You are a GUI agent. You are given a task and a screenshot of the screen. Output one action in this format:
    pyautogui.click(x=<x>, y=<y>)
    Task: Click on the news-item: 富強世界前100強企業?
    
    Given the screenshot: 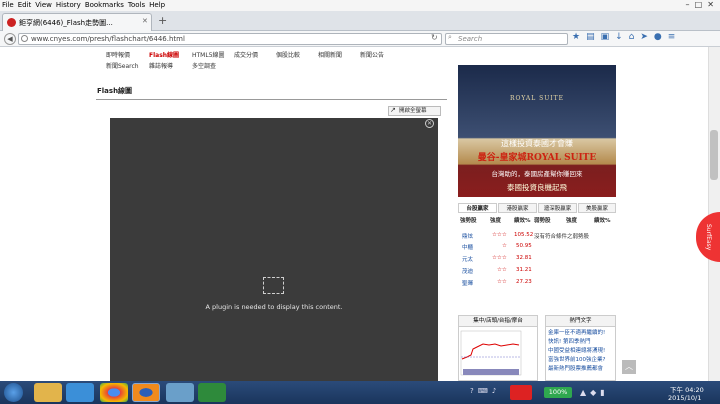 What is the action you would take?
    pyautogui.click(x=580, y=360)
    